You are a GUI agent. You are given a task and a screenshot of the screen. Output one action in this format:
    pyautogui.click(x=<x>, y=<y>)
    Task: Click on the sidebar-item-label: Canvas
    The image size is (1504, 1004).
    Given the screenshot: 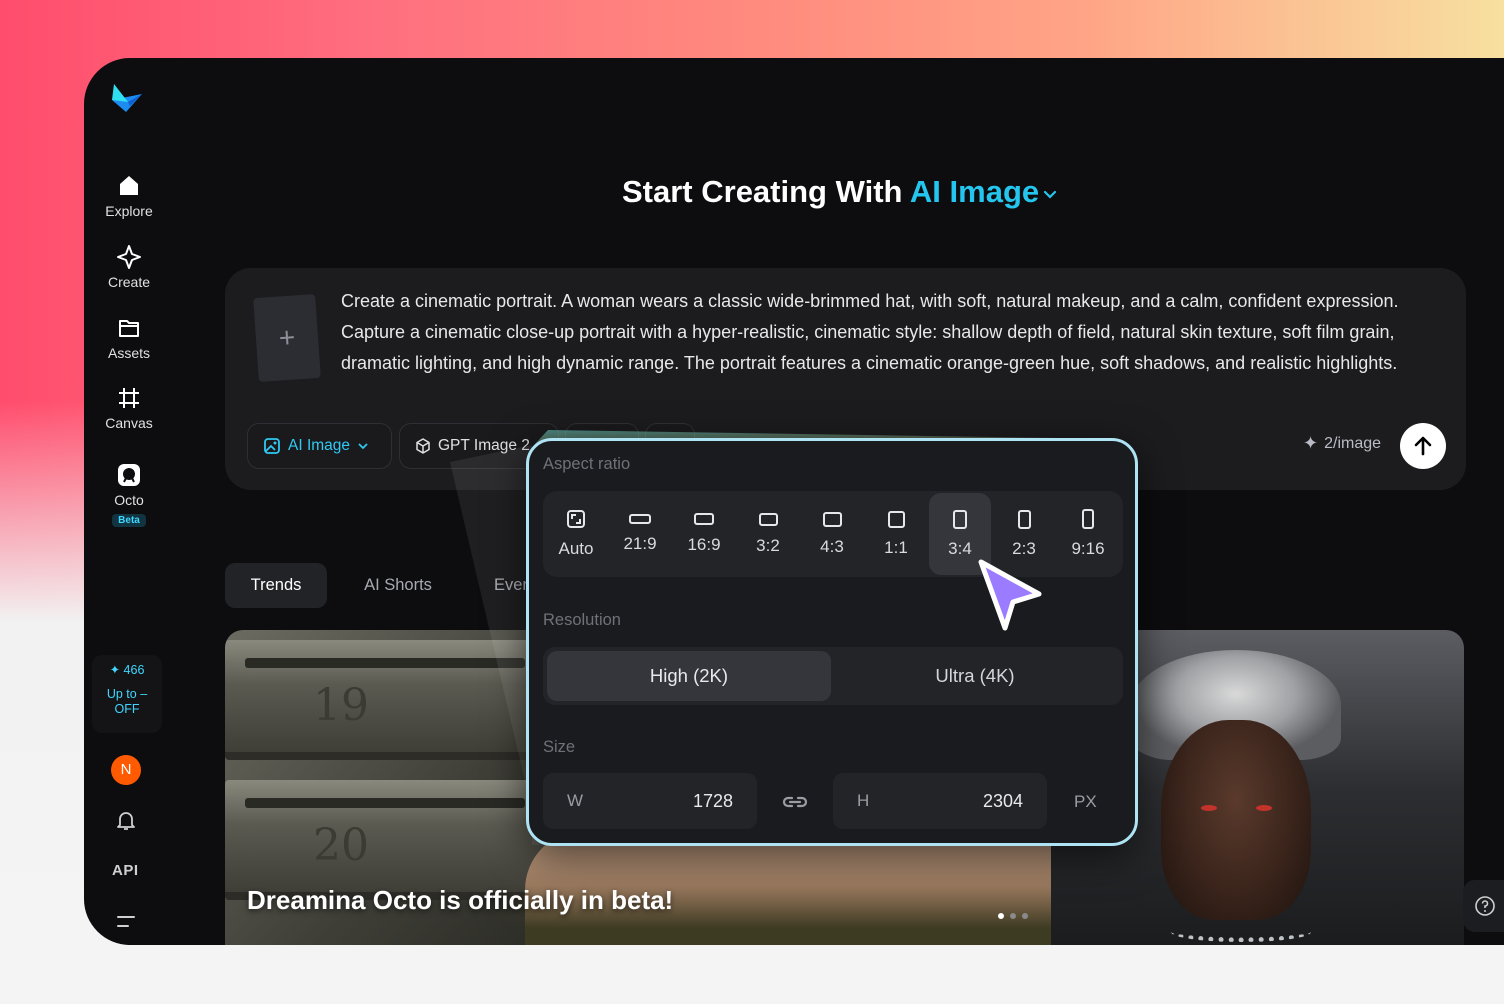 What is the action you would take?
    pyautogui.click(x=129, y=423)
    